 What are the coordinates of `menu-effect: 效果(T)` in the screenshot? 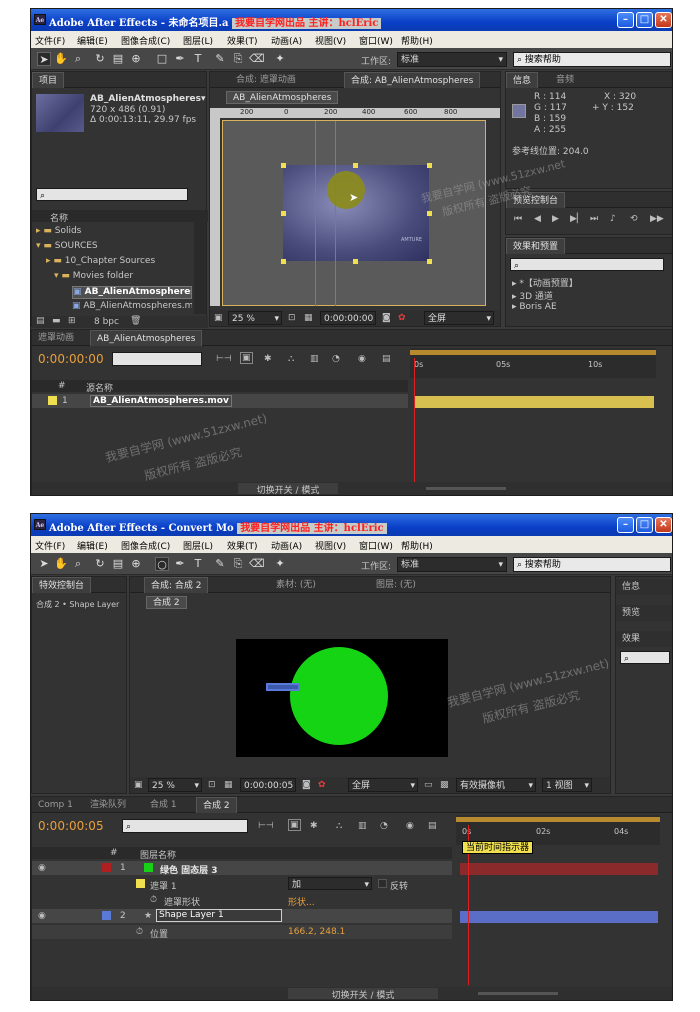 It's located at (242, 40).